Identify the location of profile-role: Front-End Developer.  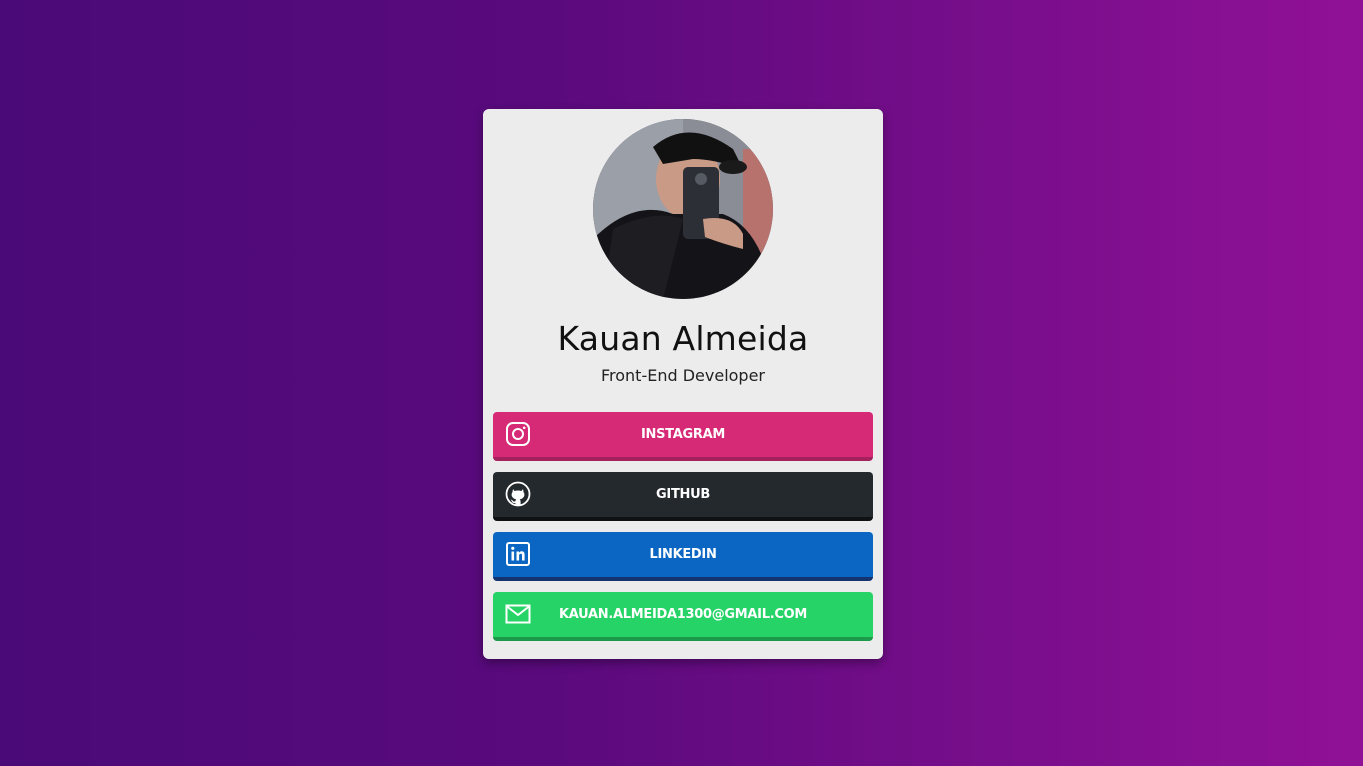
(683, 375).